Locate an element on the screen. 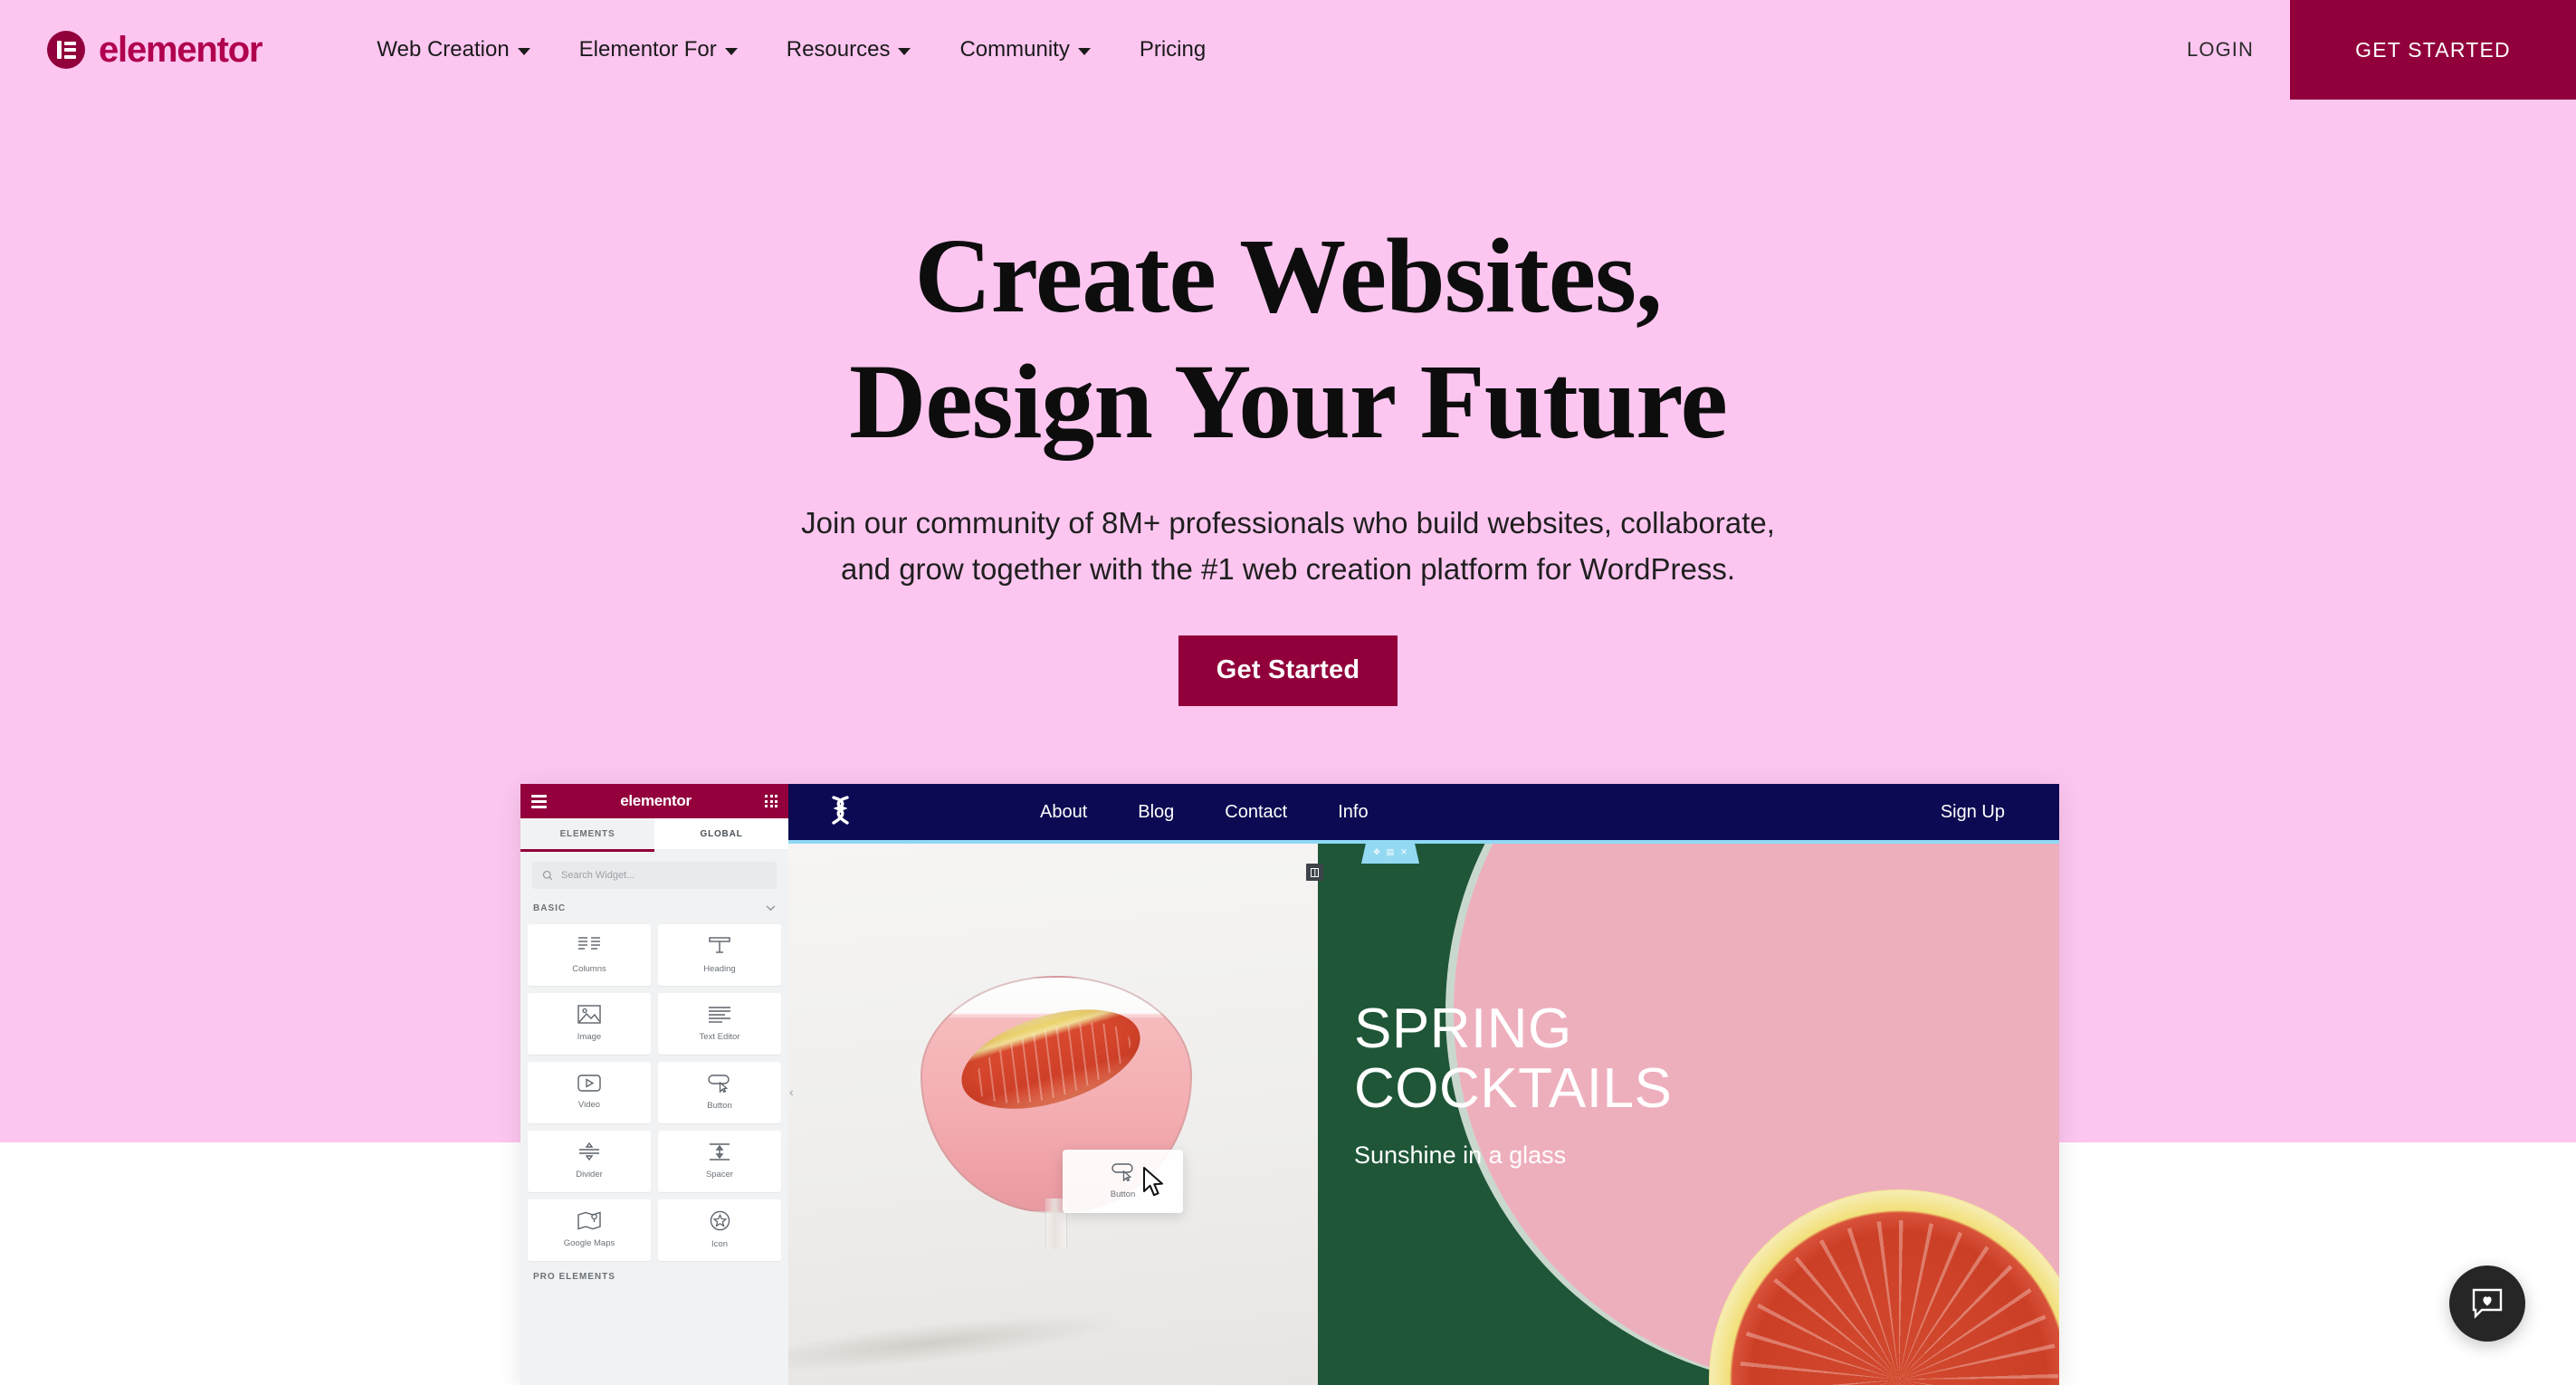 The width and height of the screenshot is (2576, 1385). move-icon: ✥ is located at coordinates (1376, 851).